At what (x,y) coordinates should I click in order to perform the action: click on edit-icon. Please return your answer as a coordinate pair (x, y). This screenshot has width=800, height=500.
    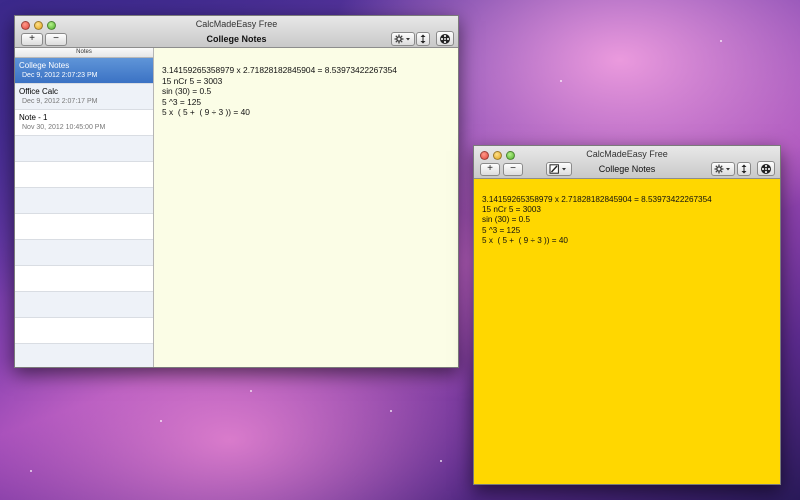
    Looking at the image, I should click on (557, 169).